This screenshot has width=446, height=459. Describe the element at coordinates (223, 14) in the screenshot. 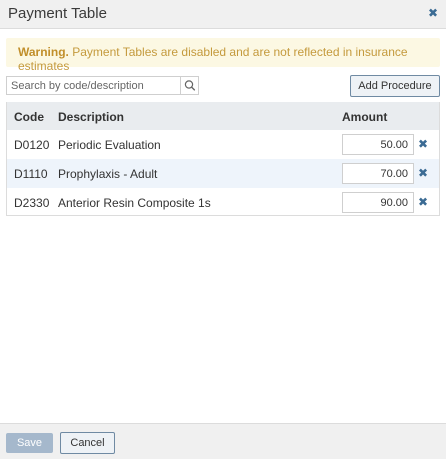

I see `dialog-titlebar: Payment Table ✖` at that location.